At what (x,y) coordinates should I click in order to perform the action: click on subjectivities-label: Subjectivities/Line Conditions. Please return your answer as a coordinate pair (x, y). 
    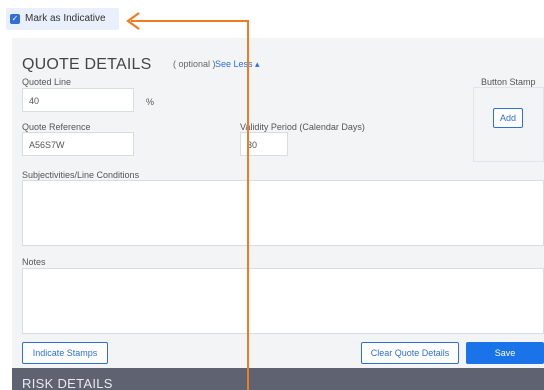
    Looking at the image, I should click on (81, 175).